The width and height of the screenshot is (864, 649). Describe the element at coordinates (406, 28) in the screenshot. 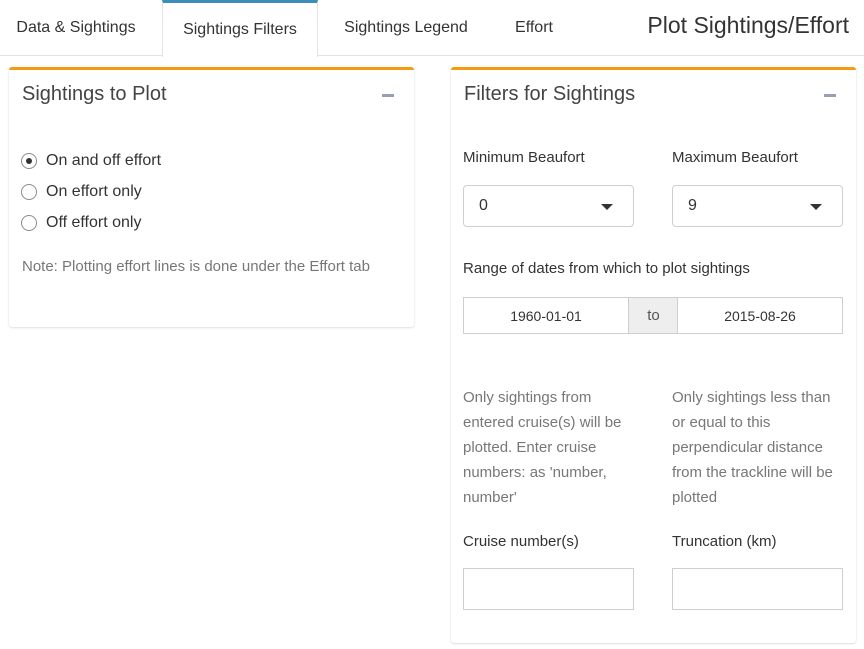

I see `tab-sightings-legend: Sightings Legend` at that location.